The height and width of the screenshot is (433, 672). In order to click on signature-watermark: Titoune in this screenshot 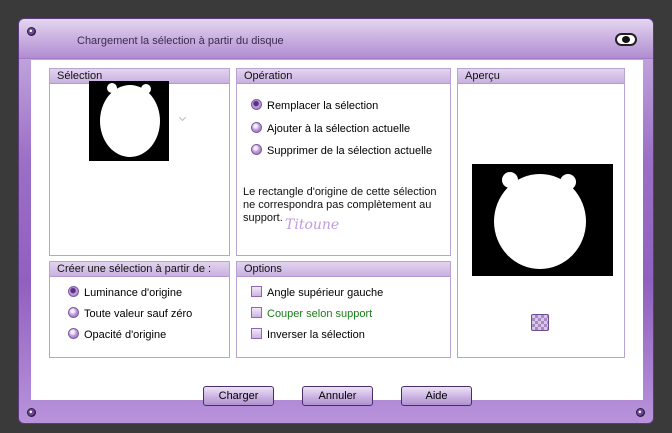, I will do `click(312, 225)`.